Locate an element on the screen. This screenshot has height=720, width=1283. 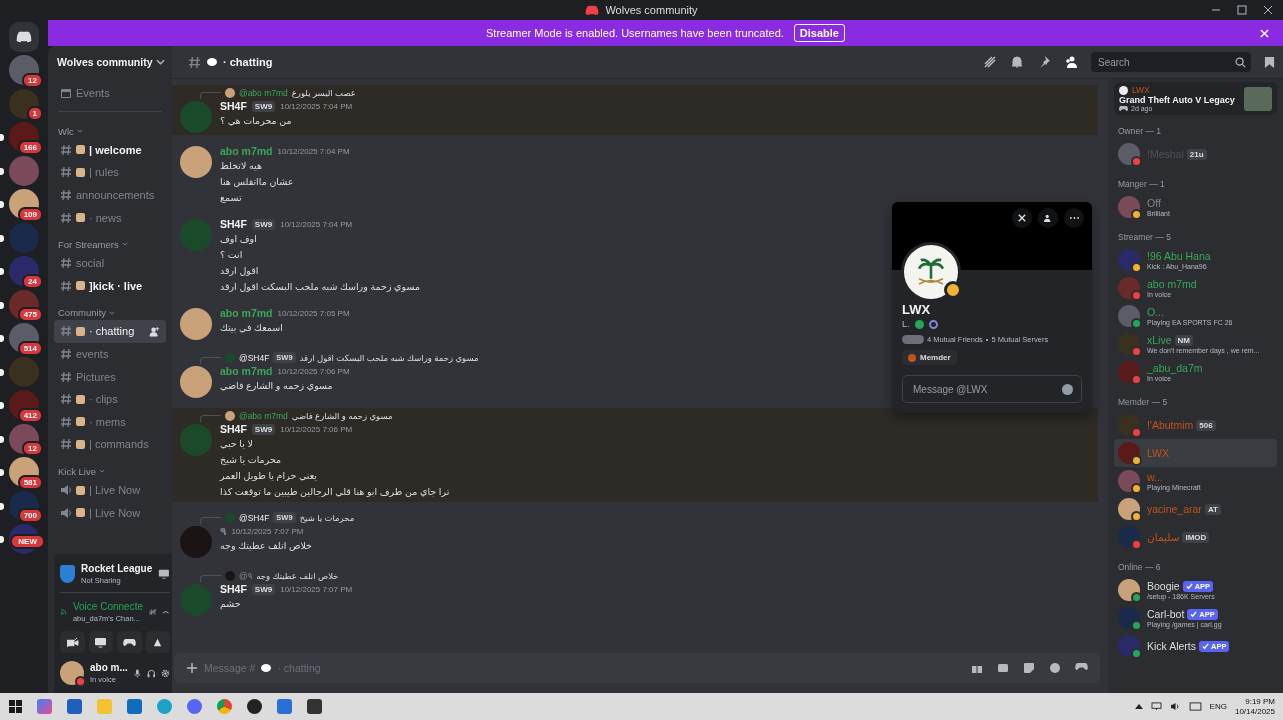
close-icon is located at coordinates (1268, 10).